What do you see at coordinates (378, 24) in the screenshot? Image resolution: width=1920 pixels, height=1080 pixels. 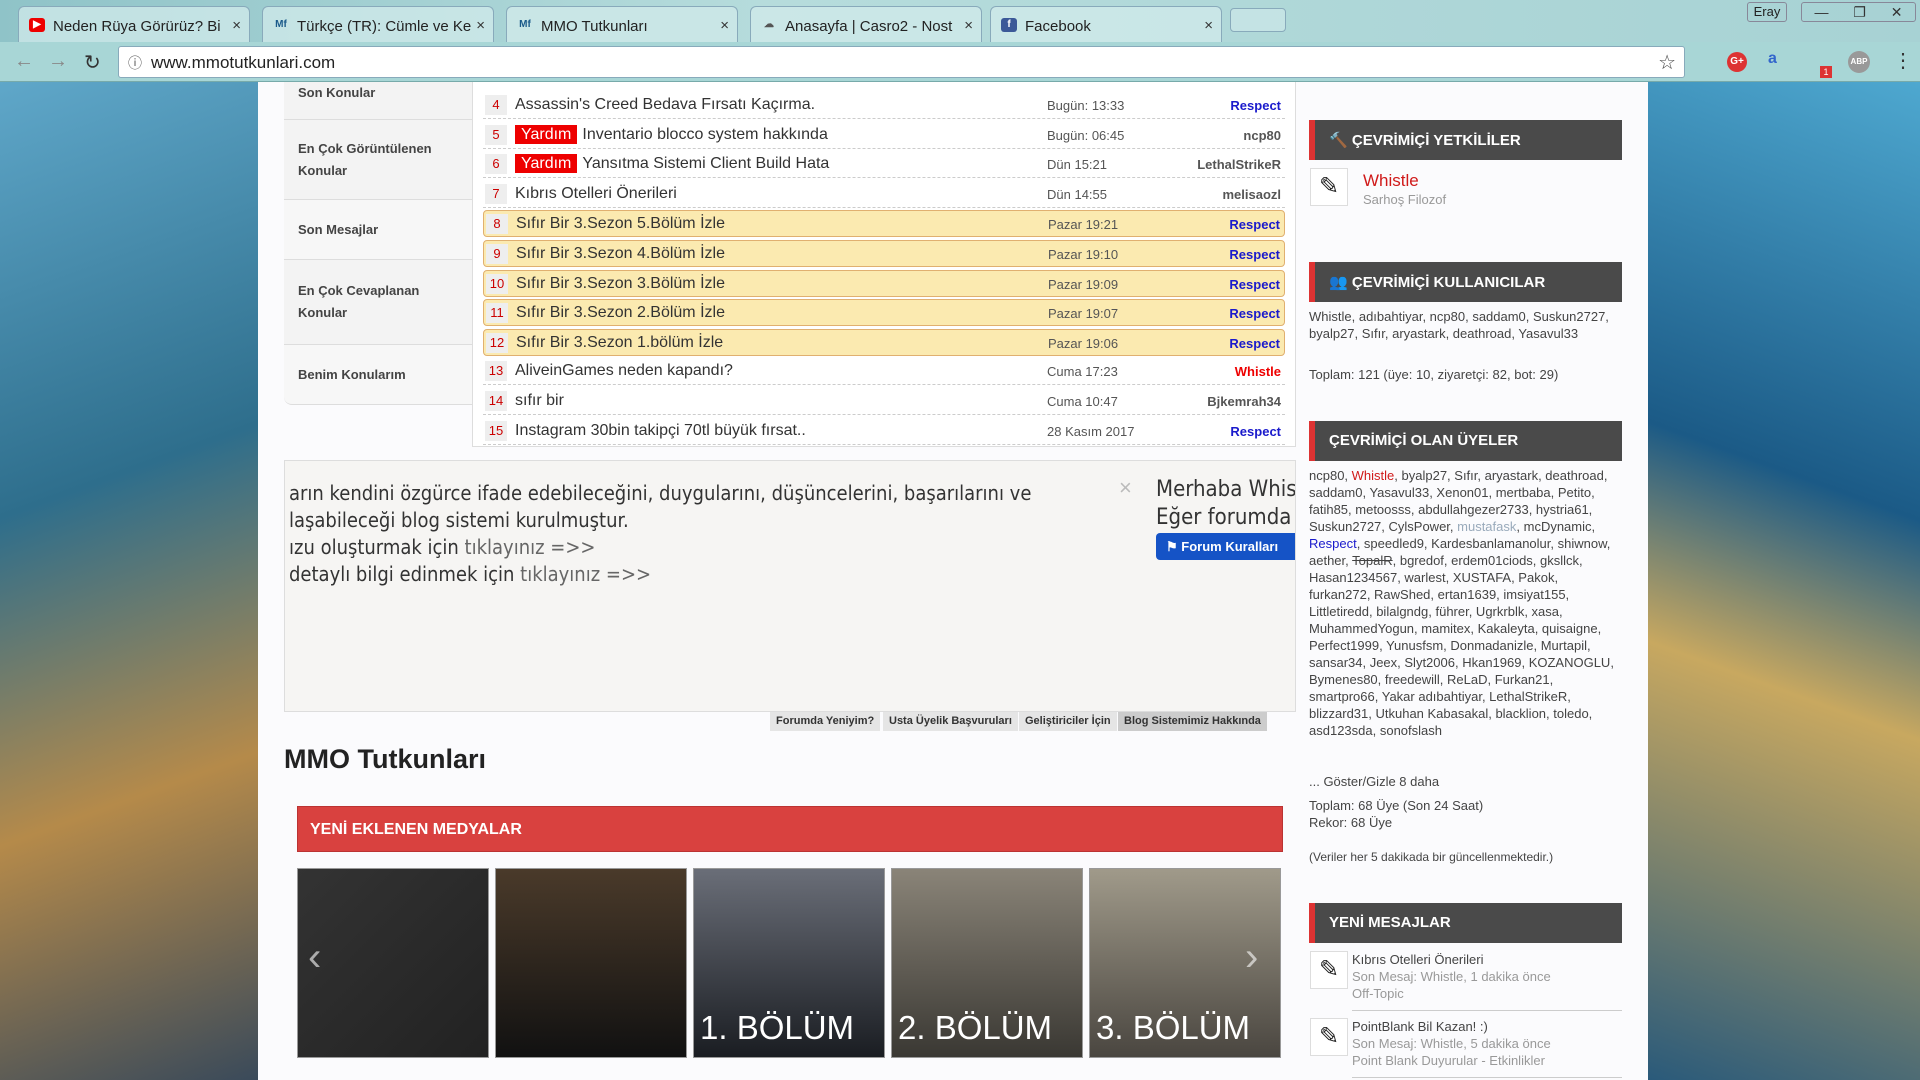 I see `tab-turkce: Mf Türkçe (TR): Cümle ve Ke ×` at bounding box center [378, 24].